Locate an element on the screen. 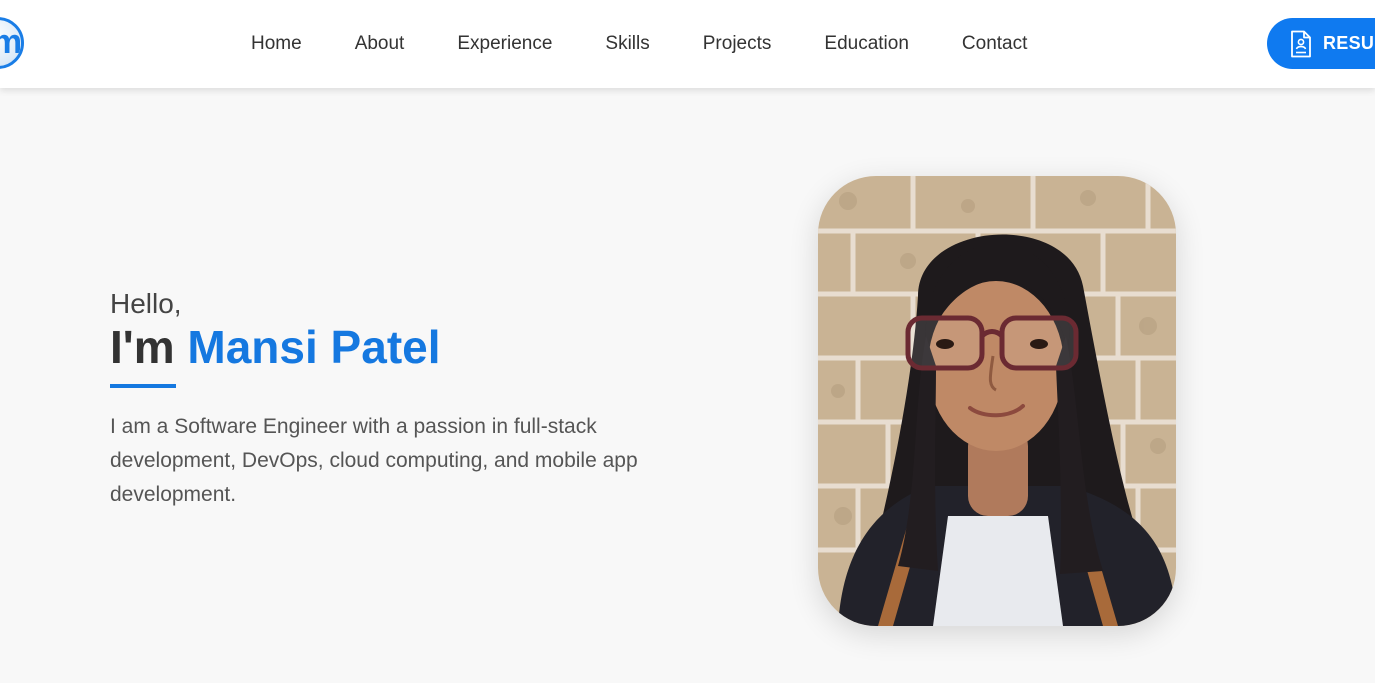 The height and width of the screenshot is (683, 1375). headline-prefix: I'm is located at coordinates (142, 347).